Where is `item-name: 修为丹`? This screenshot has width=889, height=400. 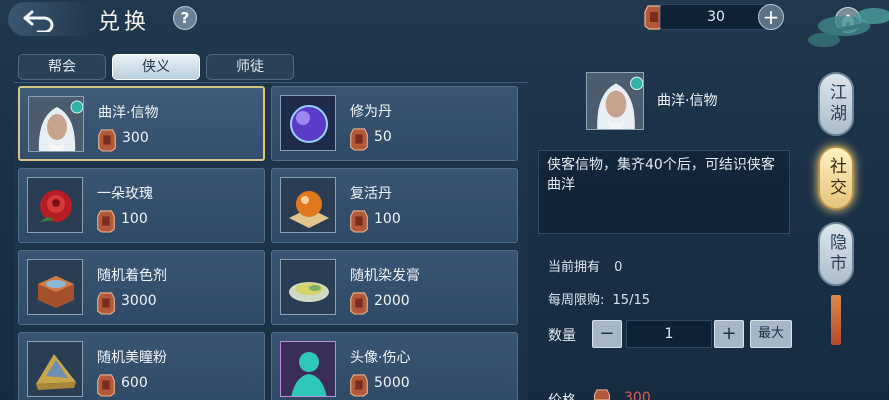 item-name: 修为丹 is located at coordinates (371, 112).